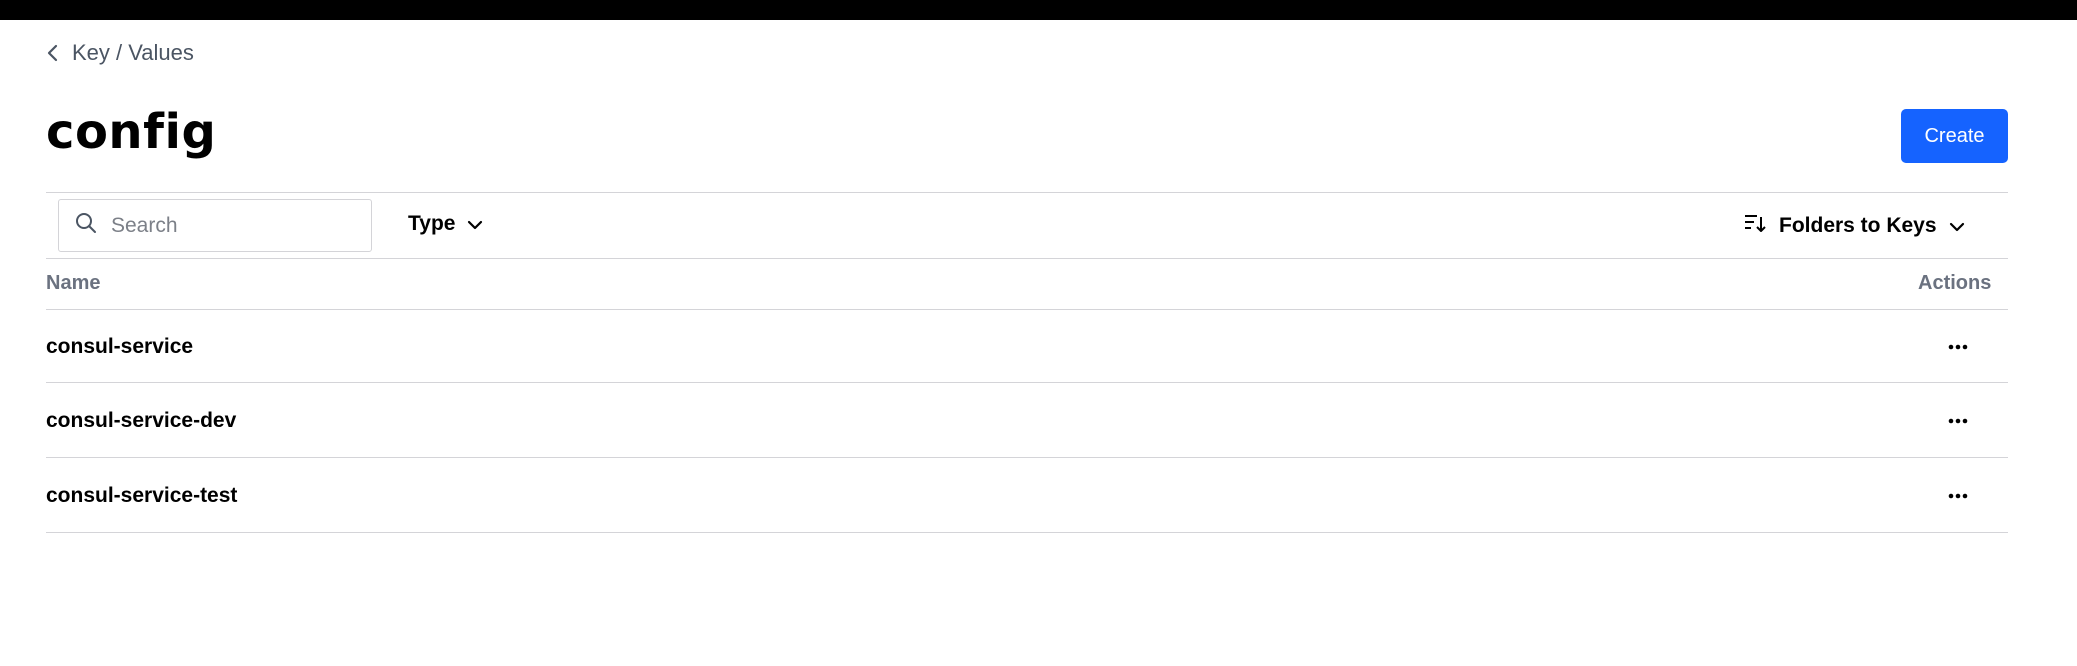  What do you see at coordinates (1755, 226) in the screenshot?
I see `sort-icon` at bounding box center [1755, 226].